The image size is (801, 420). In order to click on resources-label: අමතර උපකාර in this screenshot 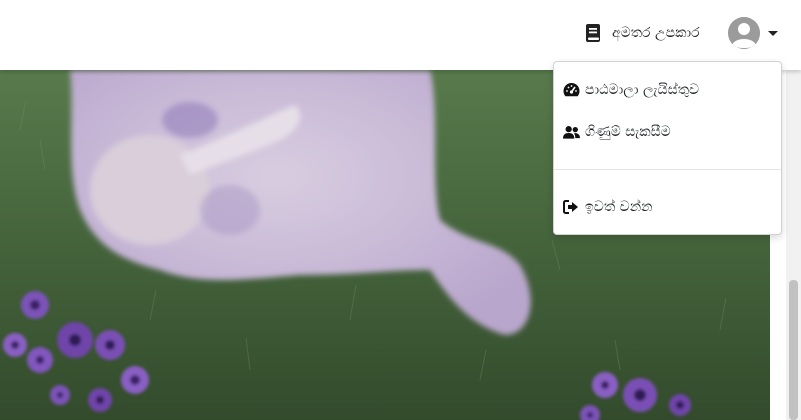, I will do `click(656, 33)`.